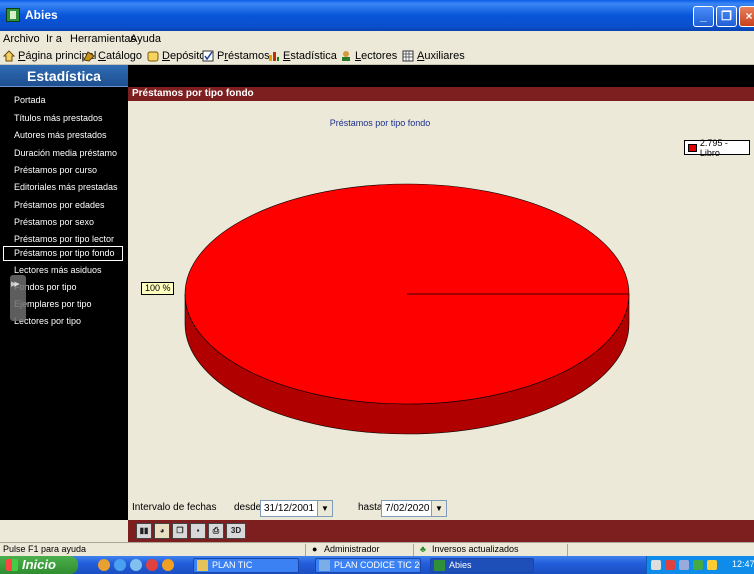 This screenshot has height=574, width=754. What do you see at coordinates (12, 565) in the screenshot?
I see `windows-flag-icon` at bounding box center [12, 565].